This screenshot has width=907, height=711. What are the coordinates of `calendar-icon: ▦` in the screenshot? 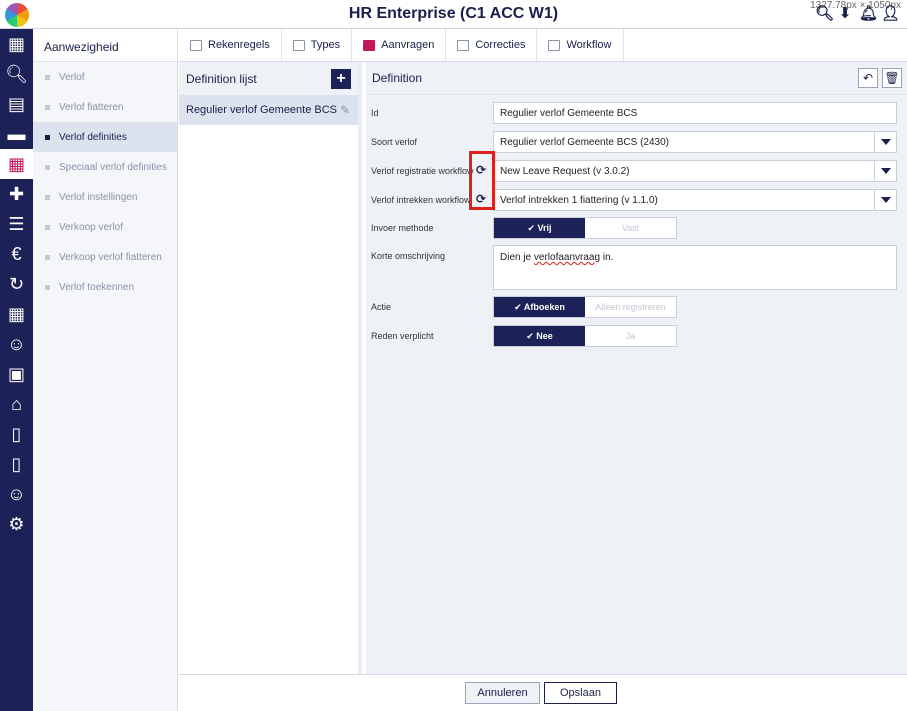 It's located at (16, 164).